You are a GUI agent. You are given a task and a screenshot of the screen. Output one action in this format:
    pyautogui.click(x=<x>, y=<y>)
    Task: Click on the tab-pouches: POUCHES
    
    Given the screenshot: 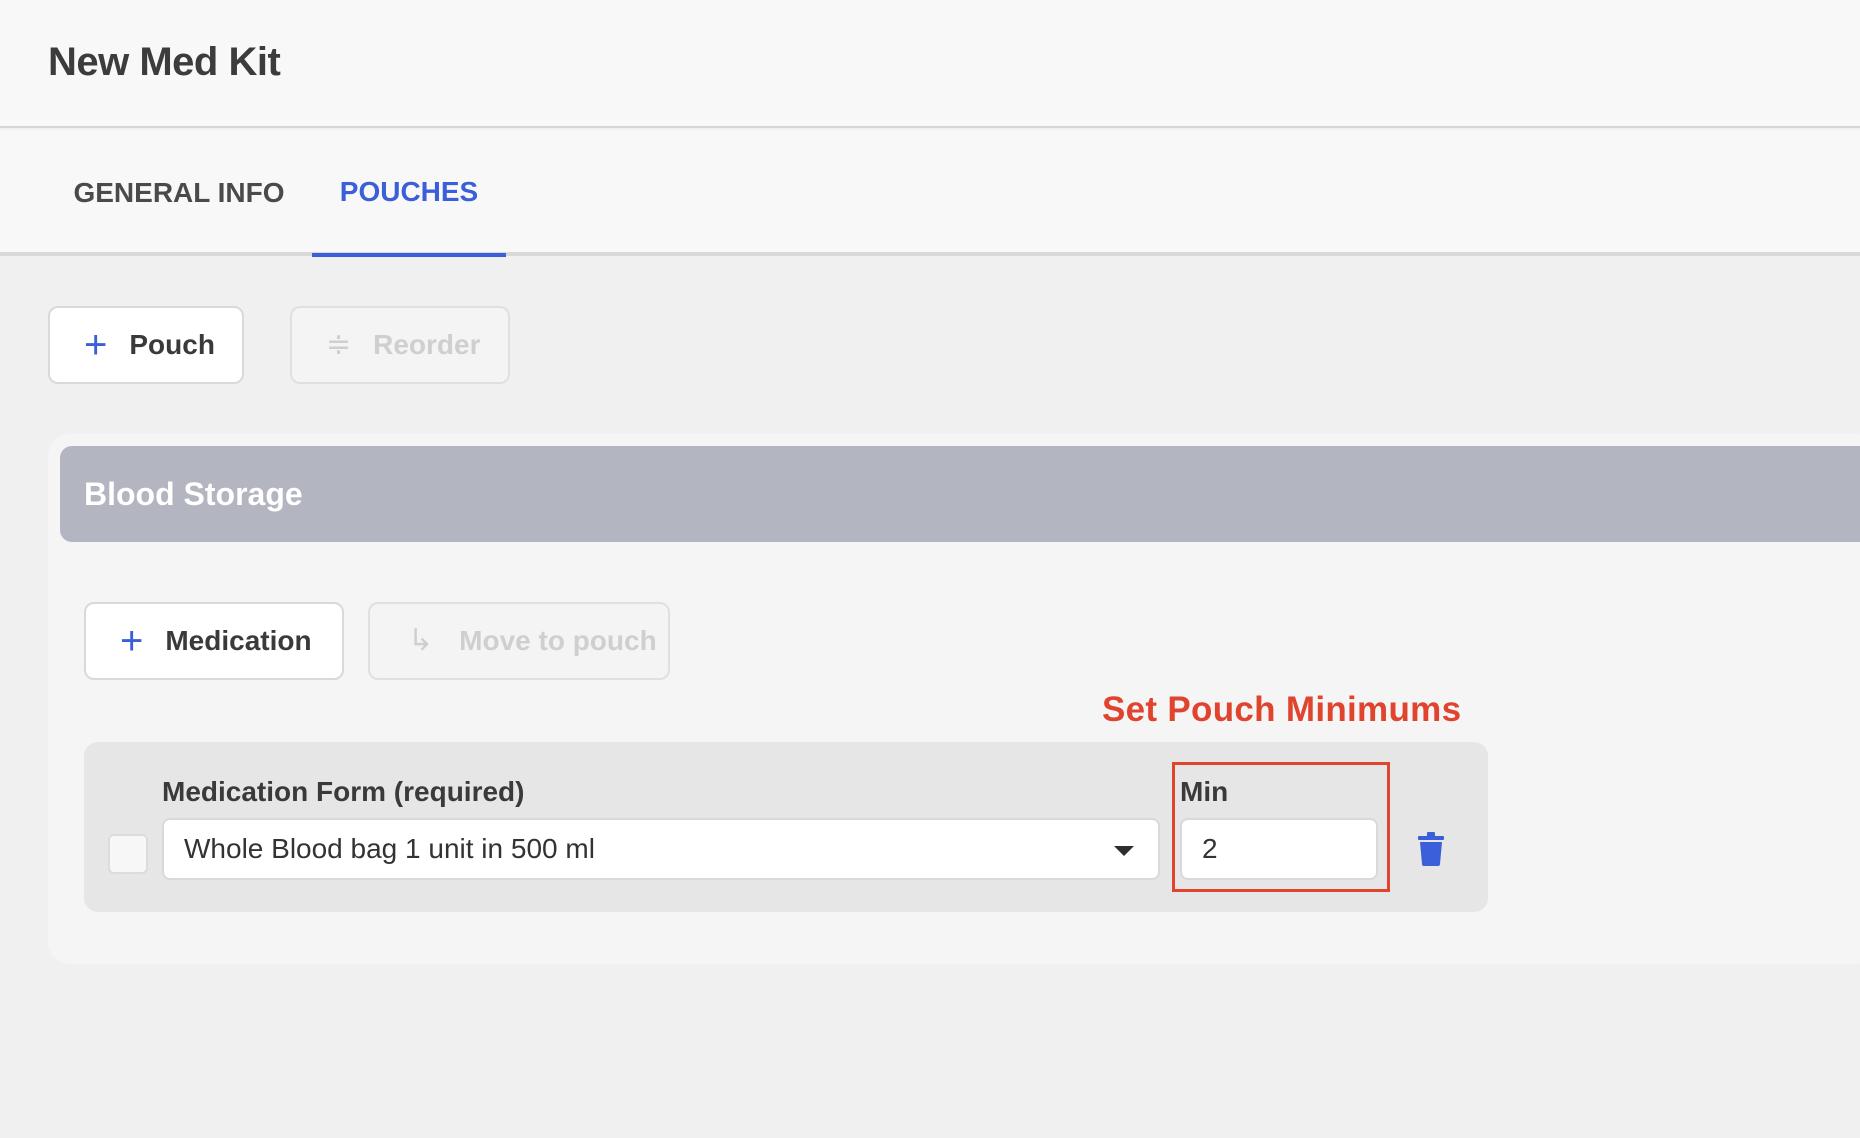 What is the action you would take?
    pyautogui.click(x=409, y=193)
    